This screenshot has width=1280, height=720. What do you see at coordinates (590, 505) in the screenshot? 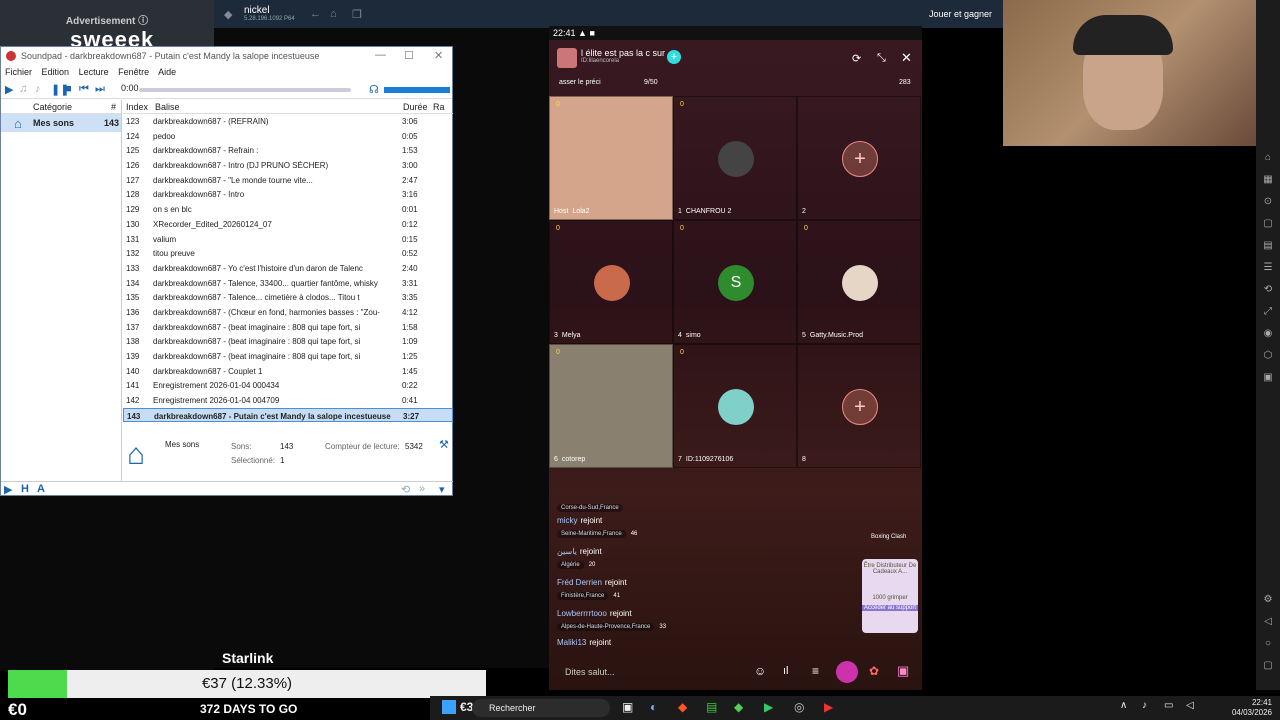
I see `chat-message: Corse-du-Sud,France` at bounding box center [590, 505].